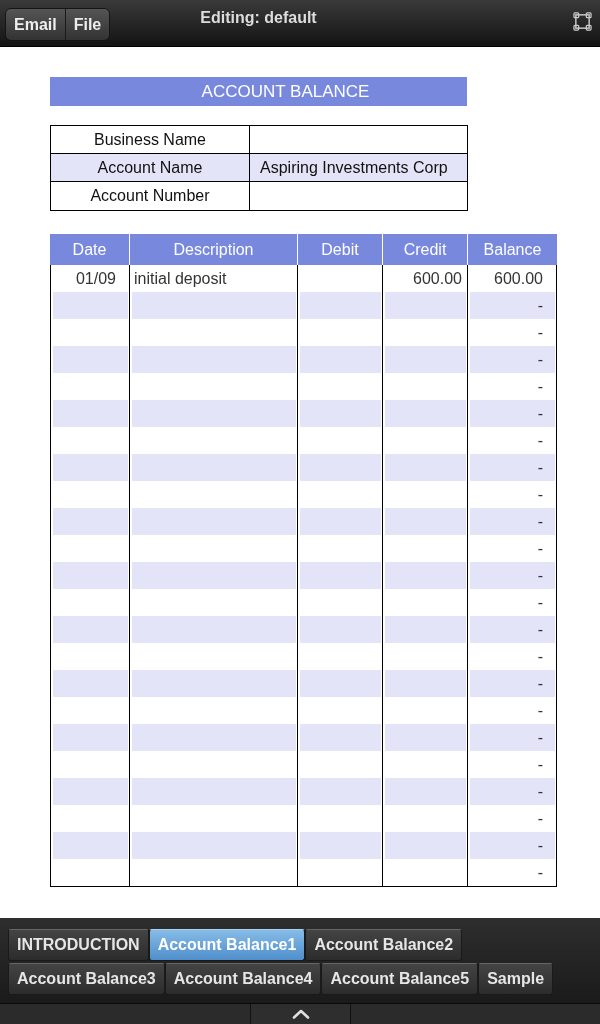 The height and width of the screenshot is (1024, 600). I want to click on pull-up-handle, so click(300, 1014).